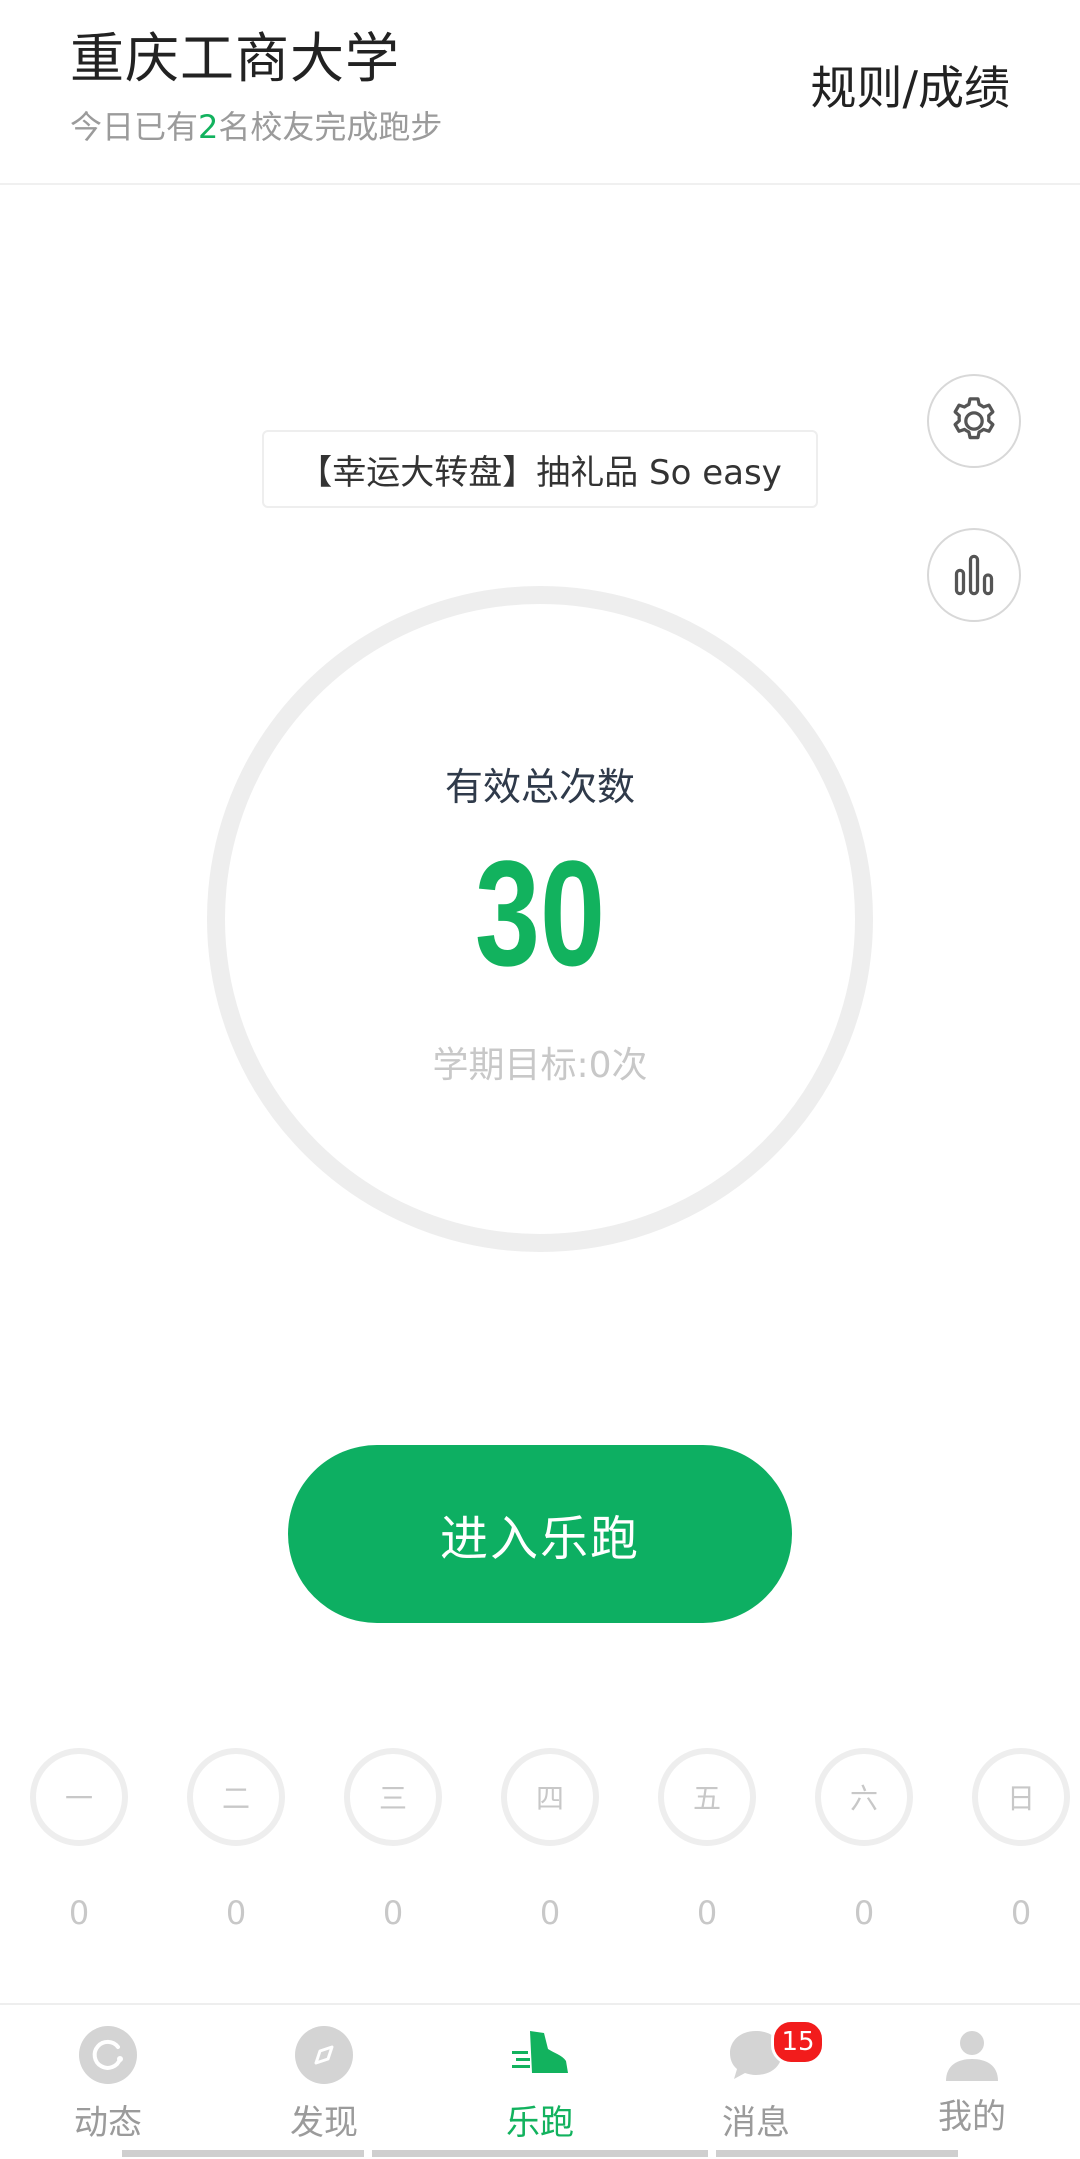 The image size is (1080, 2159). Describe the element at coordinates (974, 418) in the screenshot. I see `gear-icon` at that location.